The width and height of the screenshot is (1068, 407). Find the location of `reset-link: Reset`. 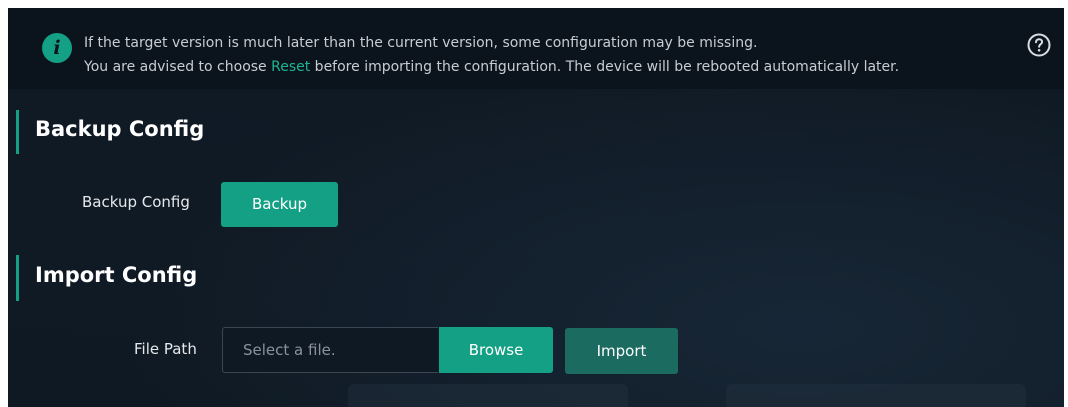

reset-link: Reset is located at coordinates (290, 67).